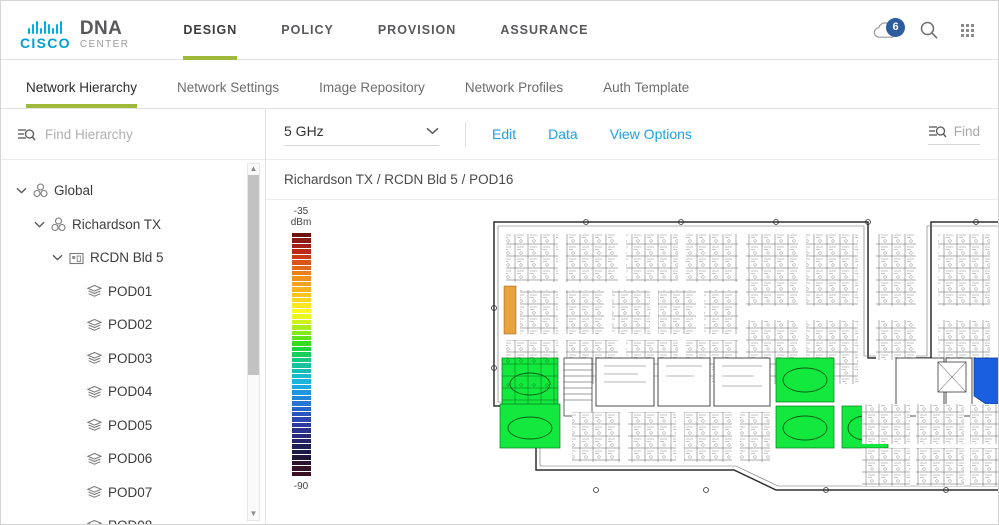 This screenshot has height=525, width=999. What do you see at coordinates (646, 94) in the screenshot?
I see `tab-auth-template: Auth Template` at bounding box center [646, 94].